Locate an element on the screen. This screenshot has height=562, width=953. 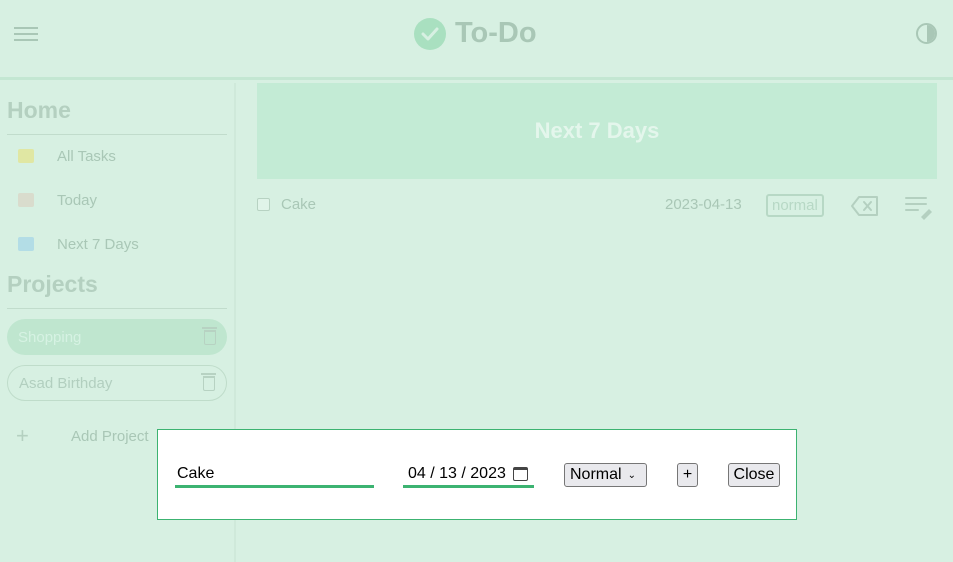
project-label: Shopping is located at coordinates (50, 337).